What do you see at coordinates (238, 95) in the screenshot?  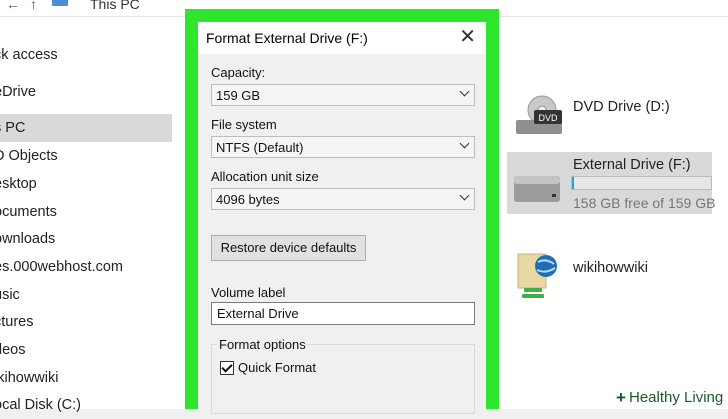 I see `capacity-value: 159 GB` at bounding box center [238, 95].